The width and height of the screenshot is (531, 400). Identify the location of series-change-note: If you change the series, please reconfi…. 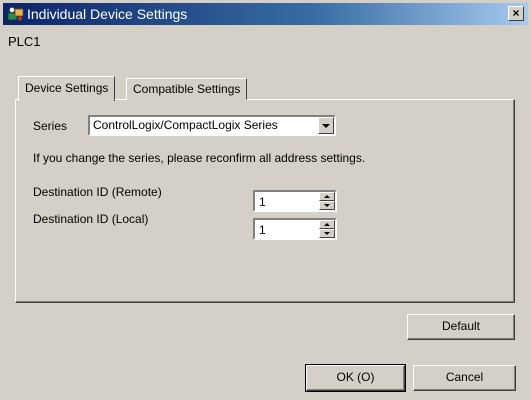
(199, 158).